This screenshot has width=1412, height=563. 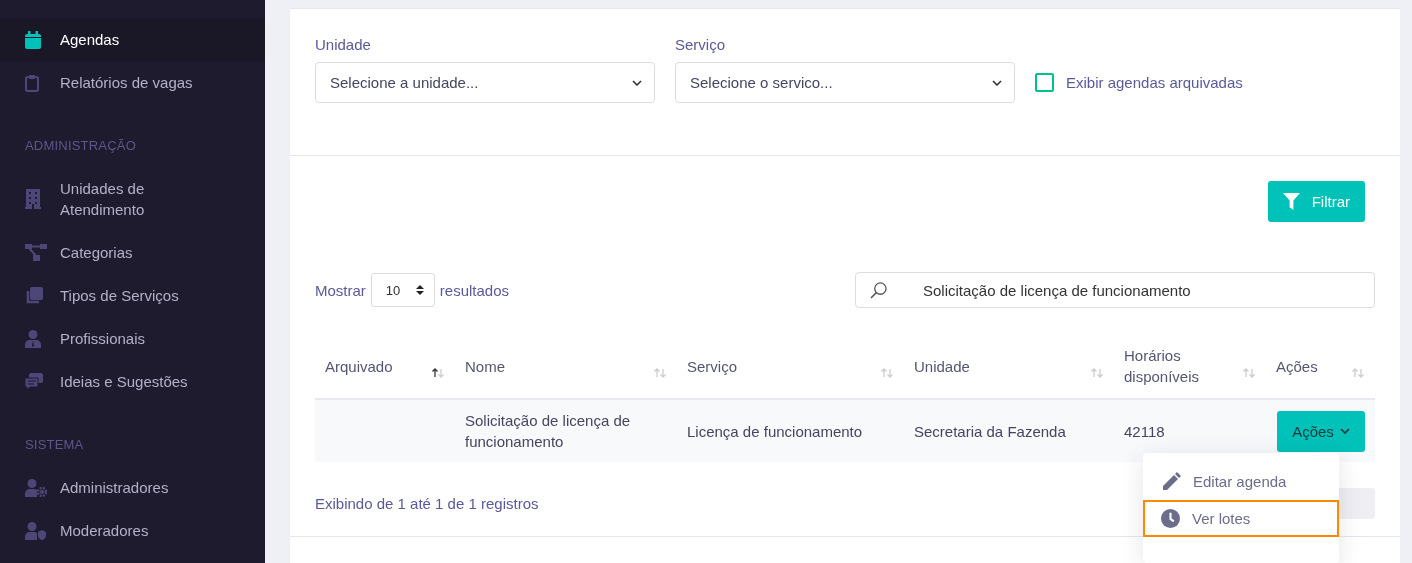 I want to click on sort-caret-icon, so click(x=419, y=290).